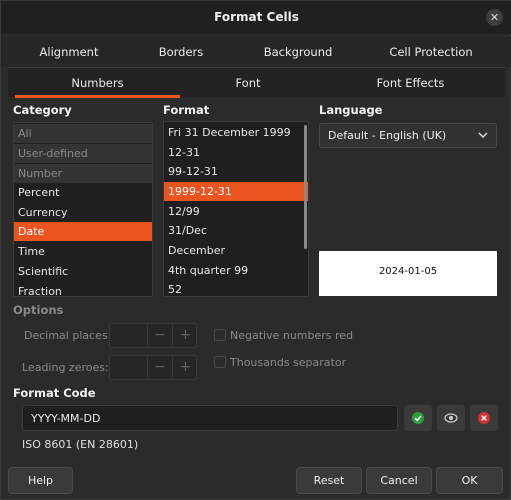 The width and height of the screenshot is (511, 500). Describe the element at coordinates (236, 288) in the screenshot. I see `format-item: 52` at that location.